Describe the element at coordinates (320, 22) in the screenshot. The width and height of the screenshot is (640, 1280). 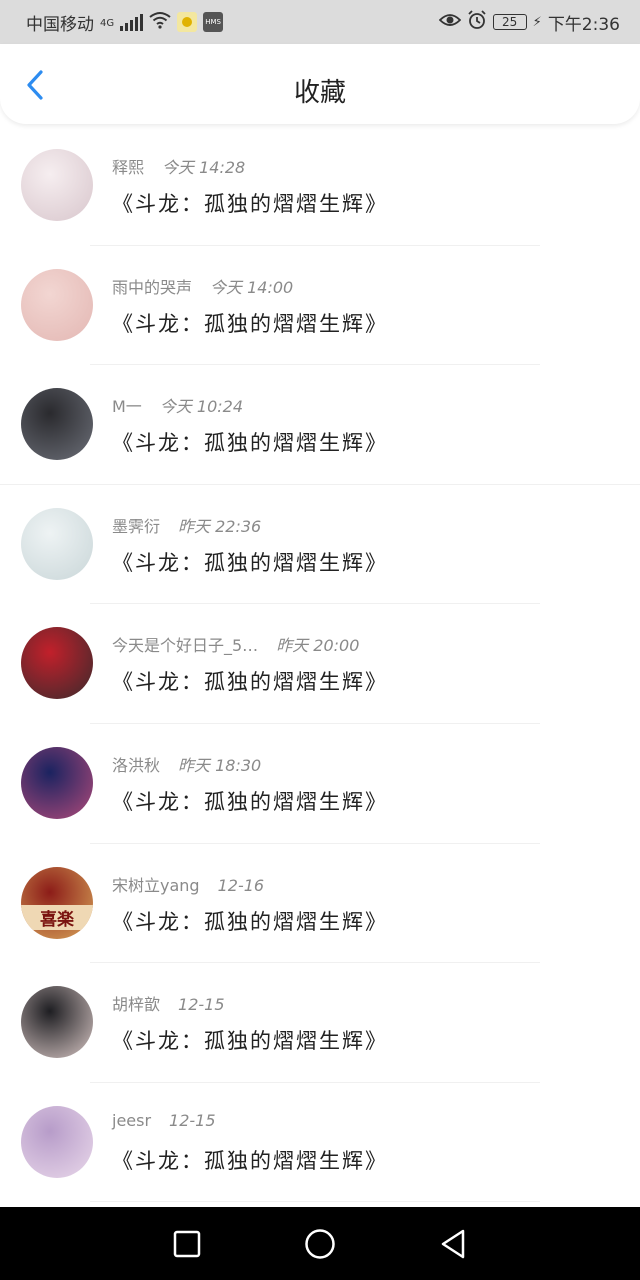
I see `status-bar: 中国移动 4G HMS 25 ⚡ 下午2:36` at that location.